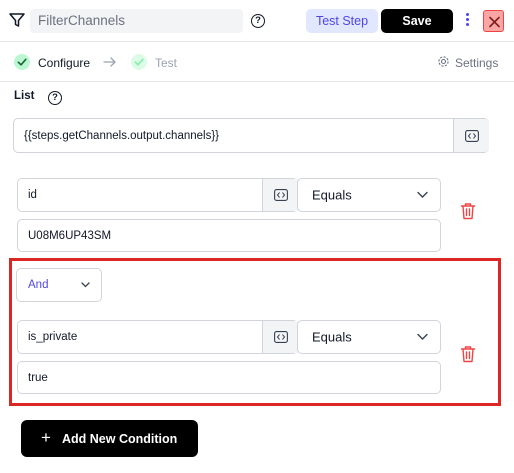 The width and height of the screenshot is (514, 473). Describe the element at coordinates (229, 377) in the screenshot. I see `condition-value-input: true` at that location.